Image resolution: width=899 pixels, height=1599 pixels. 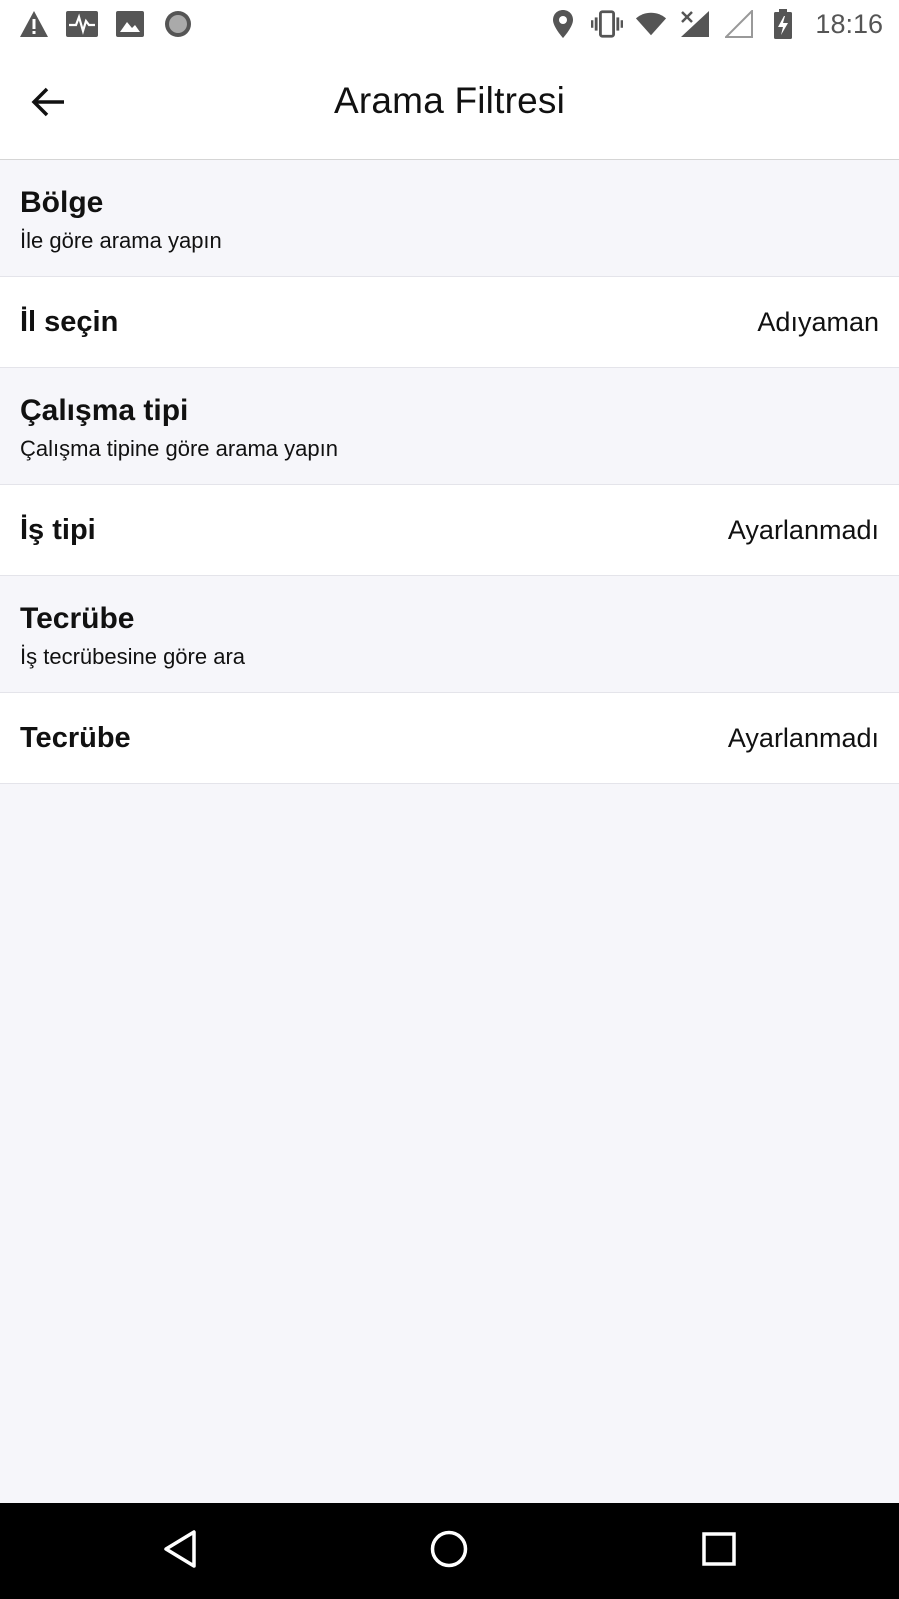 What do you see at coordinates (75, 737) in the screenshot?
I see `row-label: Tecrübe` at bounding box center [75, 737].